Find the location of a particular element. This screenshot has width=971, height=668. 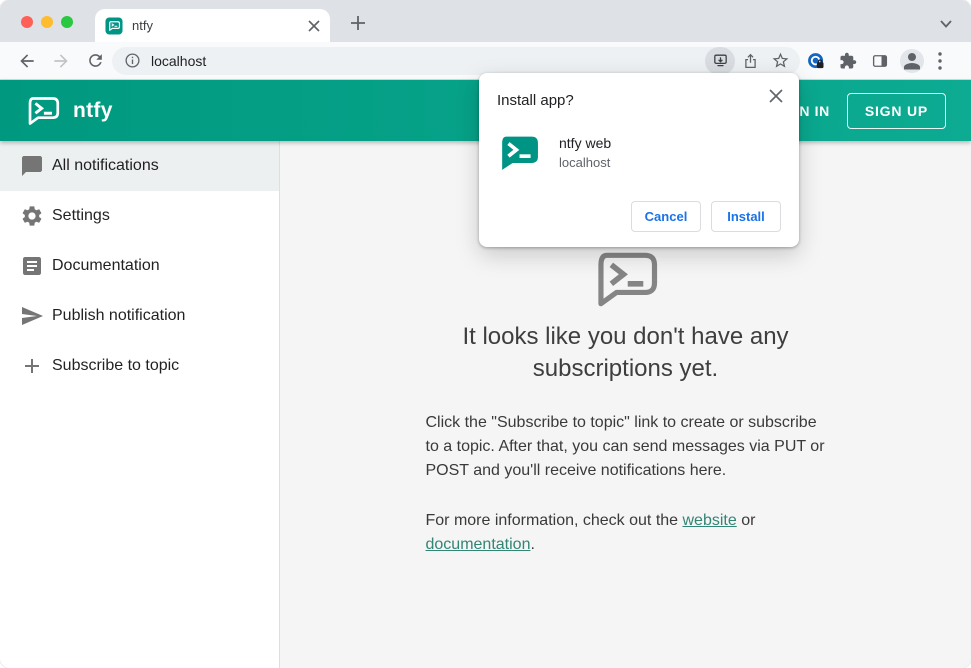

new-tab-button is located at coordinates (358, 23).